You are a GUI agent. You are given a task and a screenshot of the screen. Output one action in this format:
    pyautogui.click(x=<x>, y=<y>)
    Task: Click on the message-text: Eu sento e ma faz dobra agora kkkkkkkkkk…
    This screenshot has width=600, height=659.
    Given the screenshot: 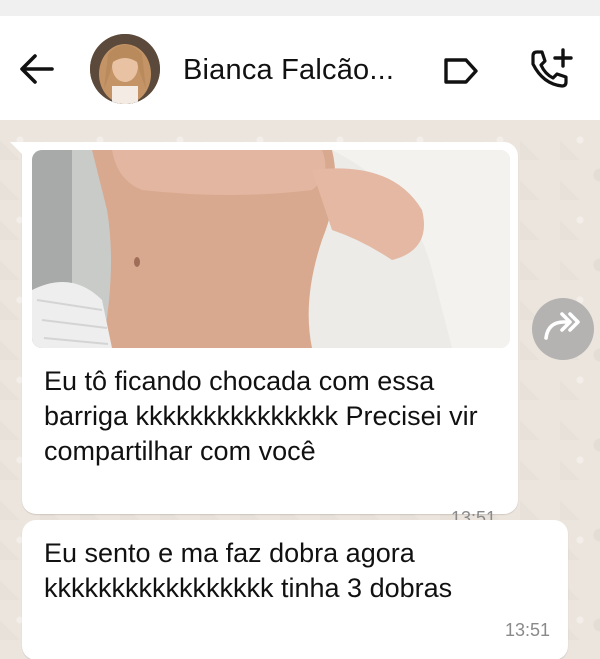 What is the action you would take?
    pyautogui.click(x=248, y=570)
    